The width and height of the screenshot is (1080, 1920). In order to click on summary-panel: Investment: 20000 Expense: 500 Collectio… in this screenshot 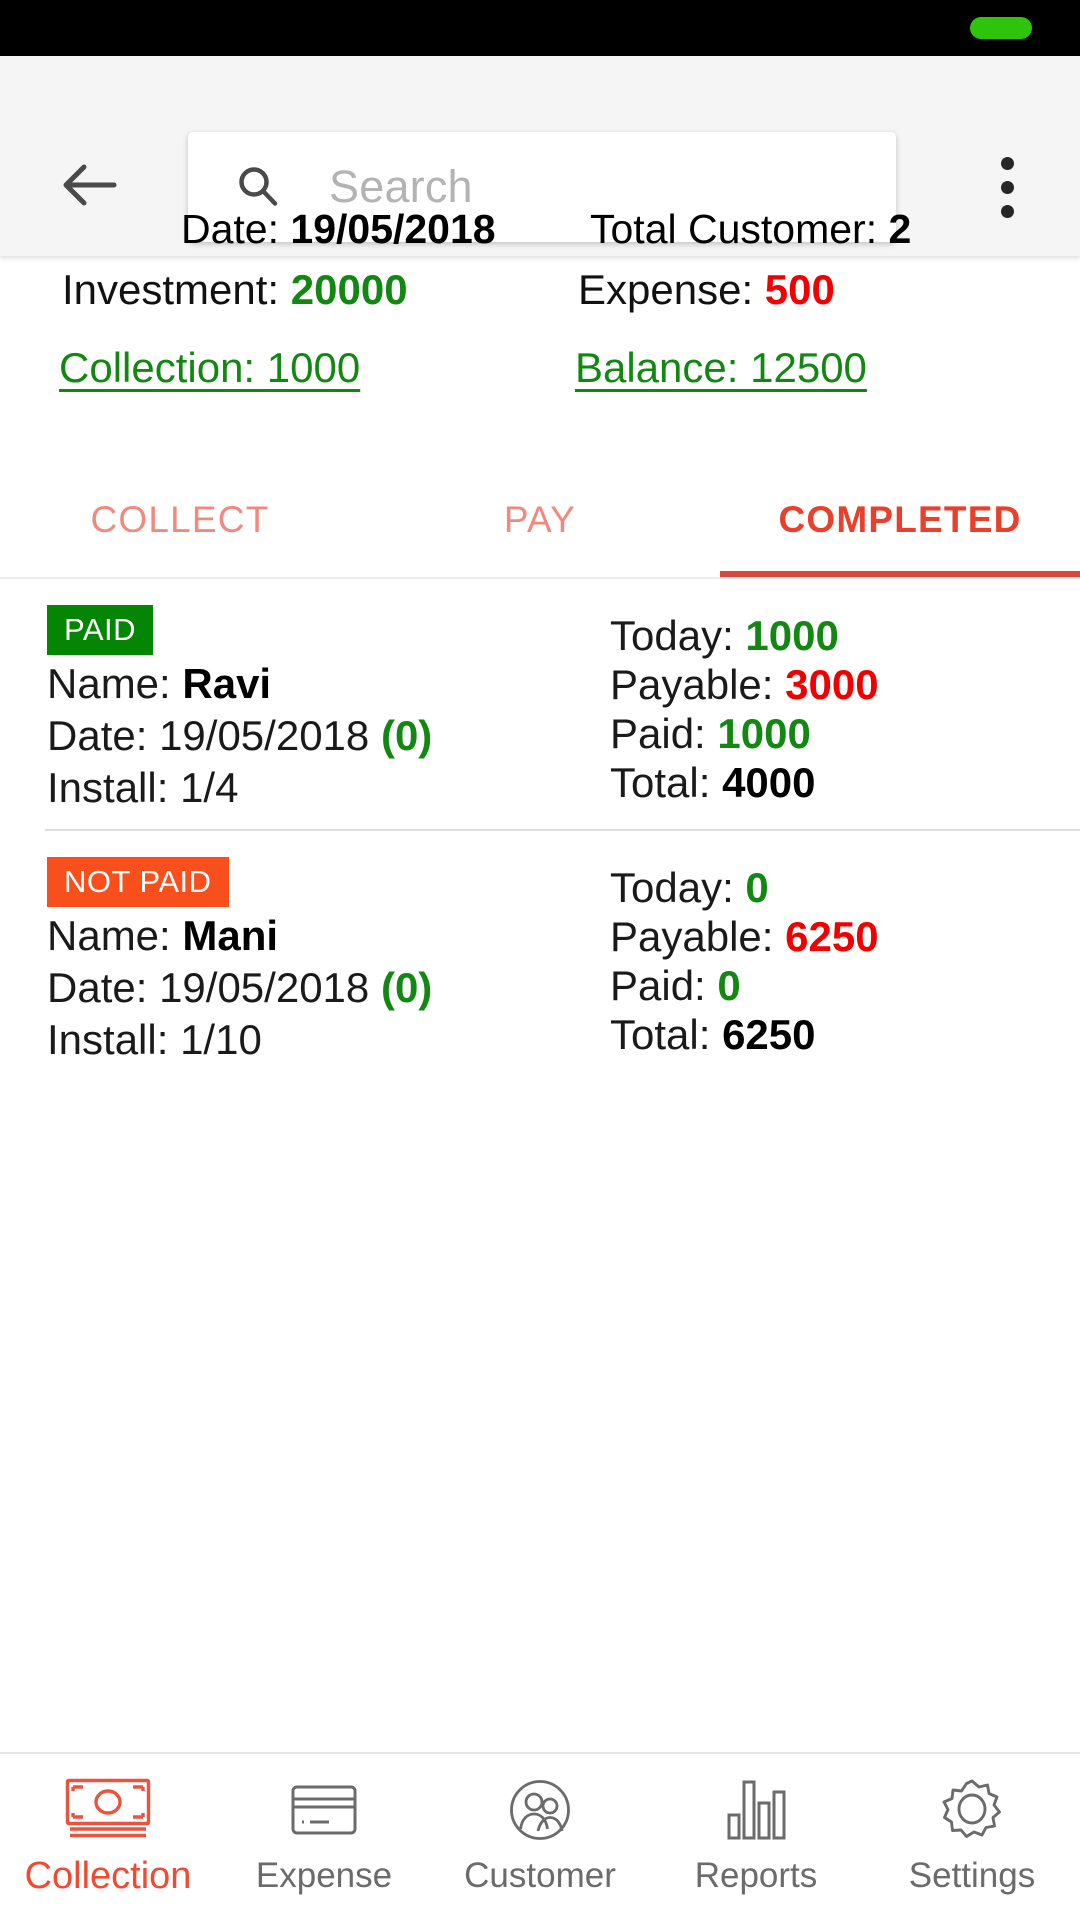, I will do `click(540, 363)`.